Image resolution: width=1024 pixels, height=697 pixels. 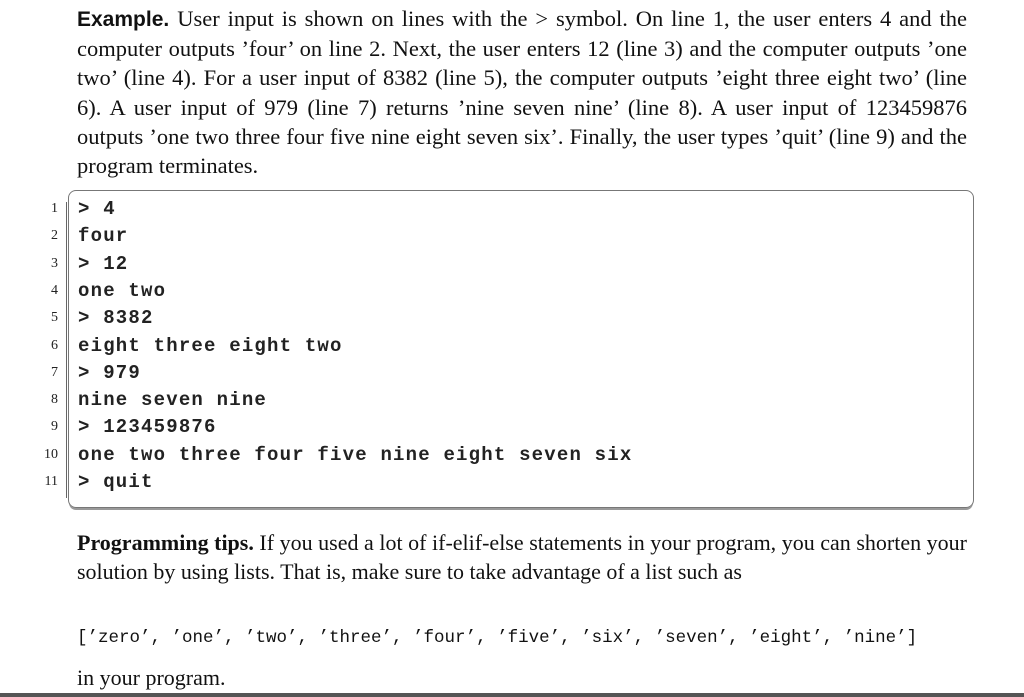 I want to click on code-line: nine seven nine, so click(x=173, y=400).